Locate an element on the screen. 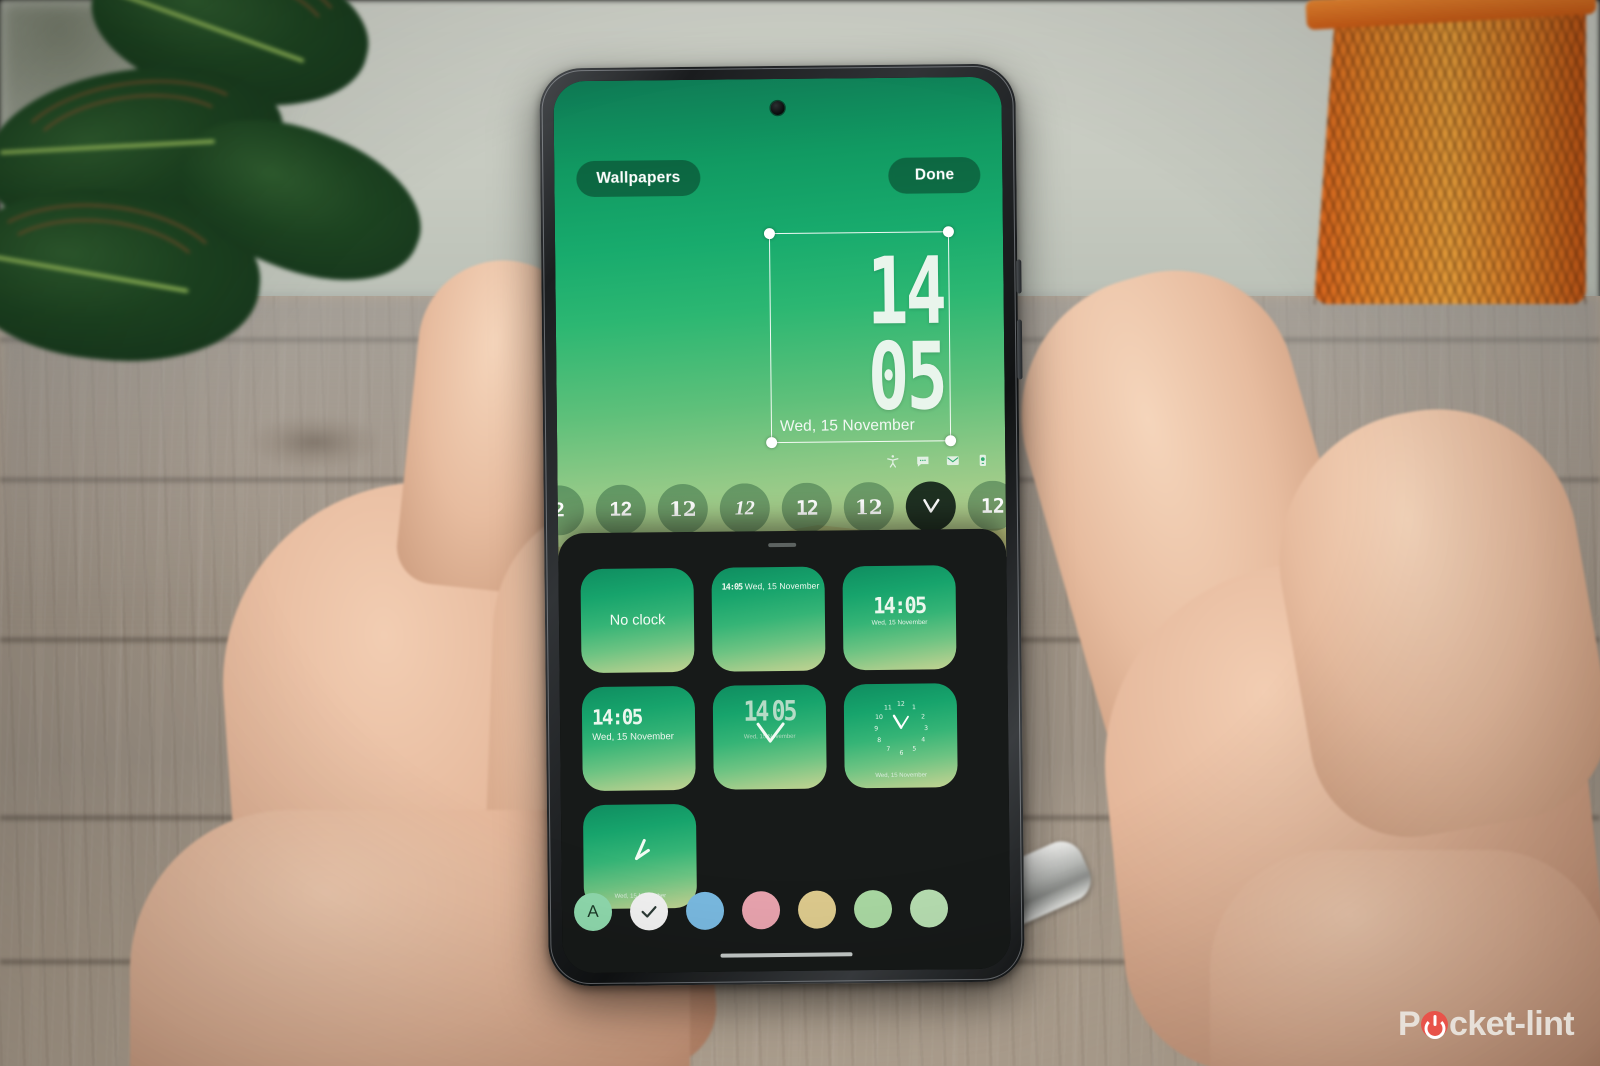  top-action-bar: Wallpapers Done is located at coordinates (778, 177).